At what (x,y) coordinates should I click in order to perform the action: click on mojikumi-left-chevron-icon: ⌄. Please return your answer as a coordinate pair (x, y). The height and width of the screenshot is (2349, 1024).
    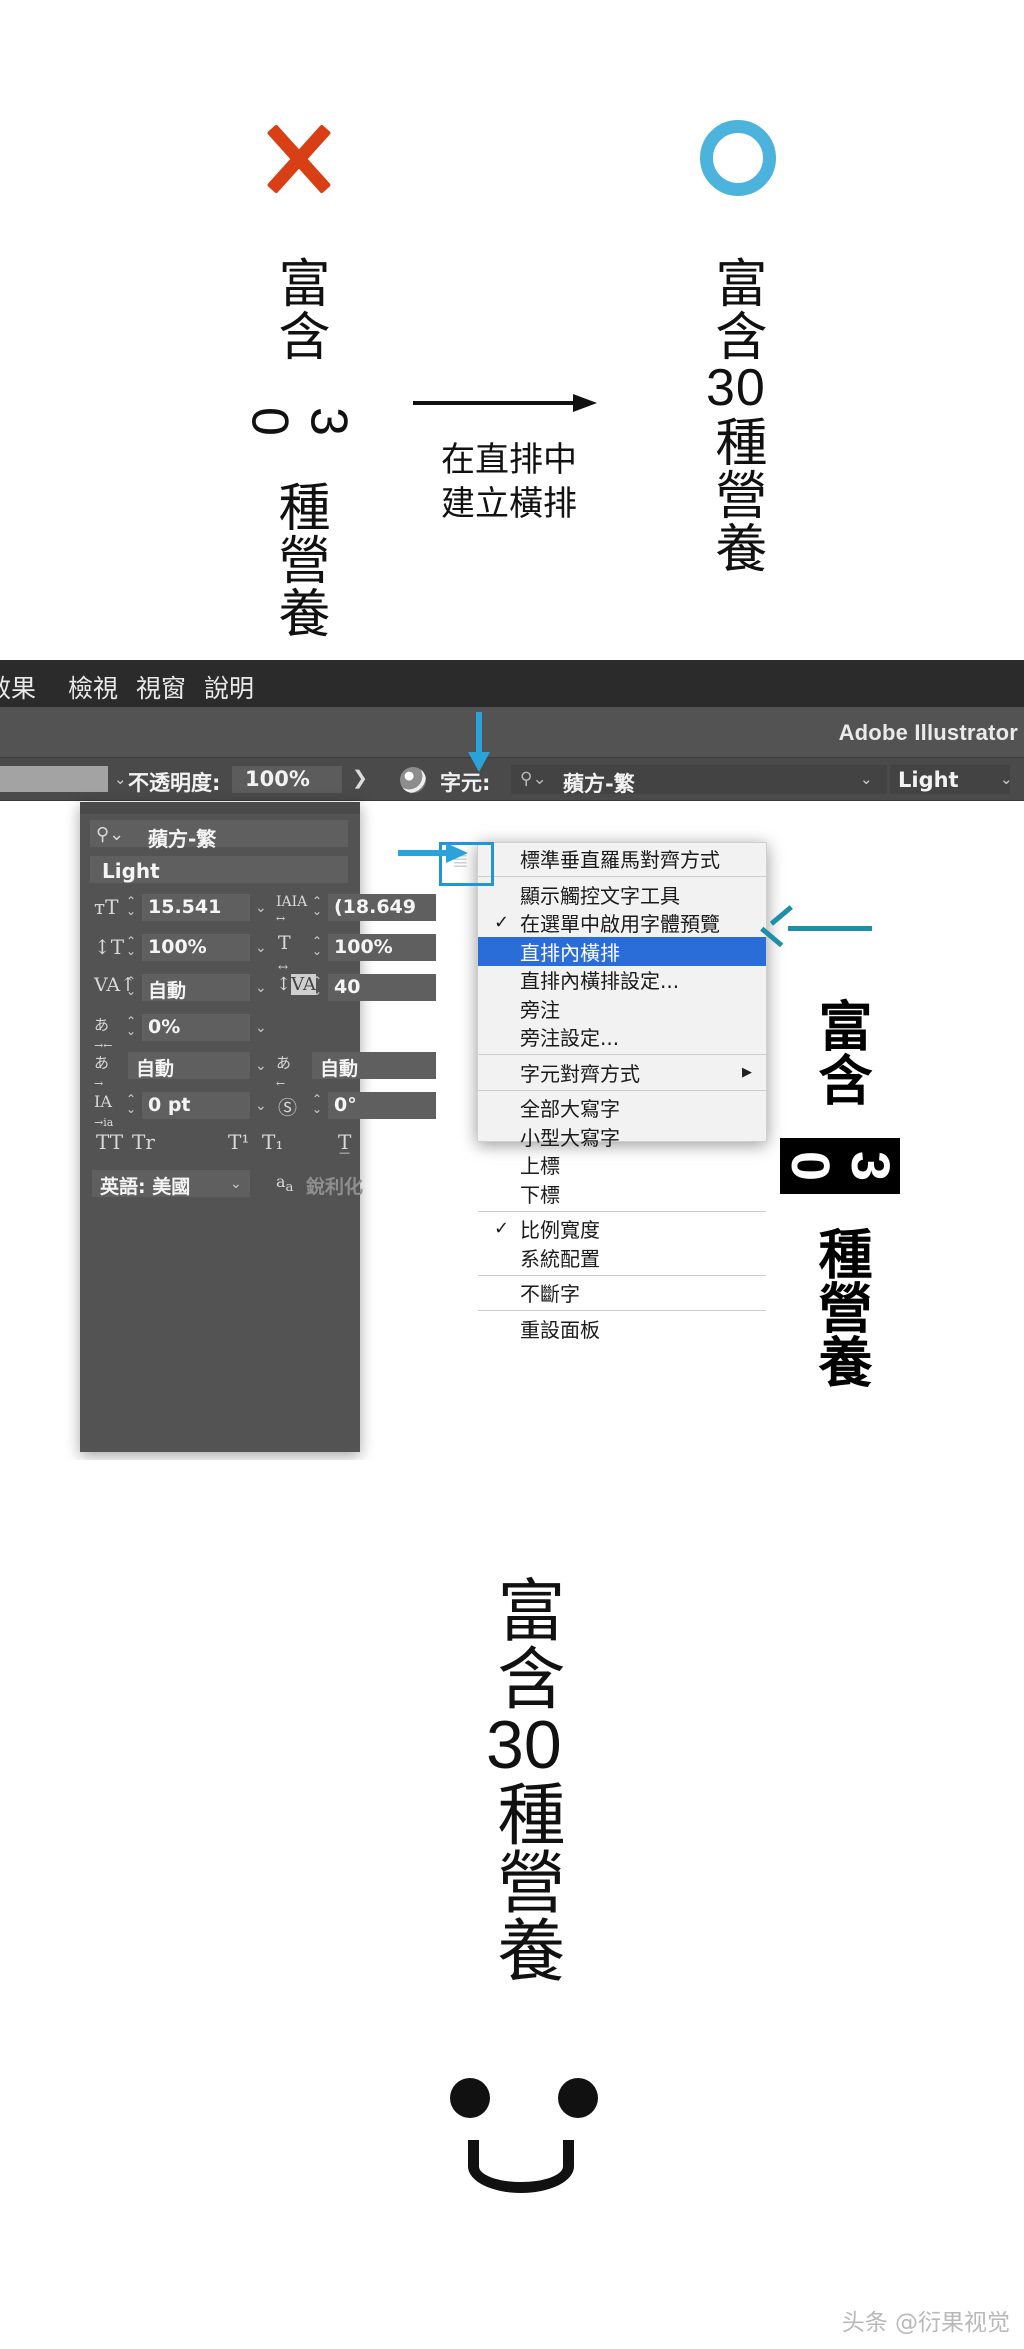
    Looking at the image, I should click on (261, 1065).